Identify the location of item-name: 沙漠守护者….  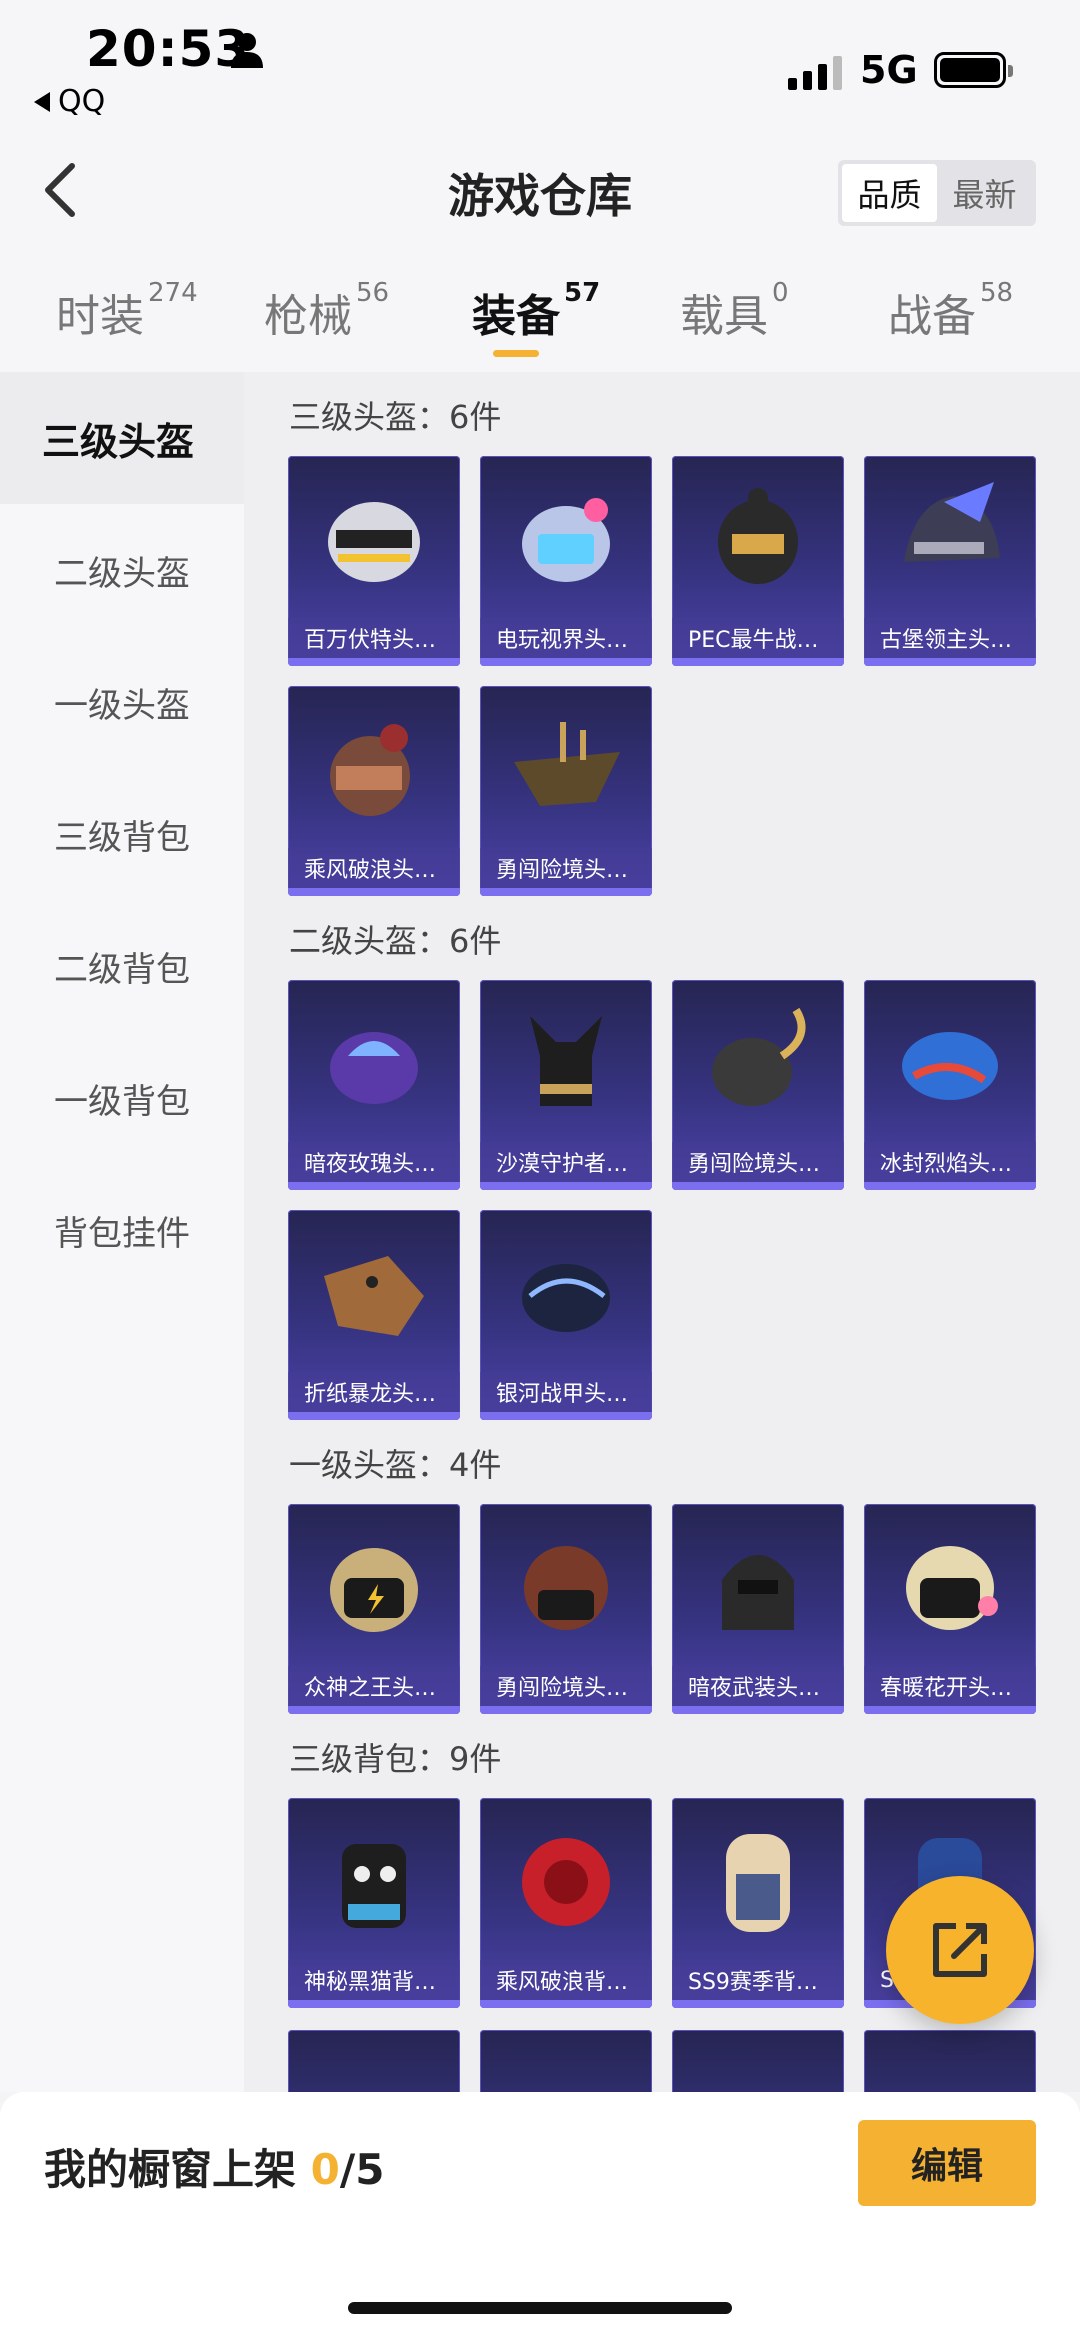
(566, 1162).